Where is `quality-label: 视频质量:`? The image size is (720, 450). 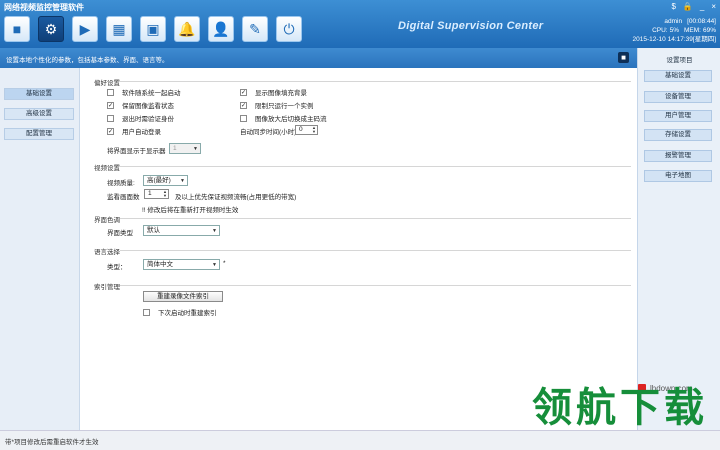
quality-label: 视频质量: is located at coordinates (121, 183).